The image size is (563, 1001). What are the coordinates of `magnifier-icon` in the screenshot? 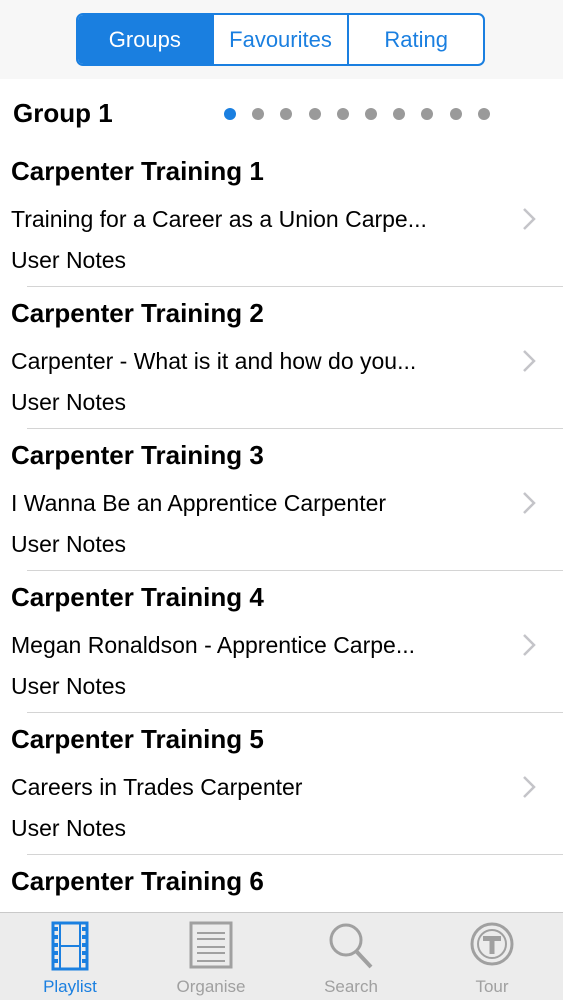 It's located at (351, 946).